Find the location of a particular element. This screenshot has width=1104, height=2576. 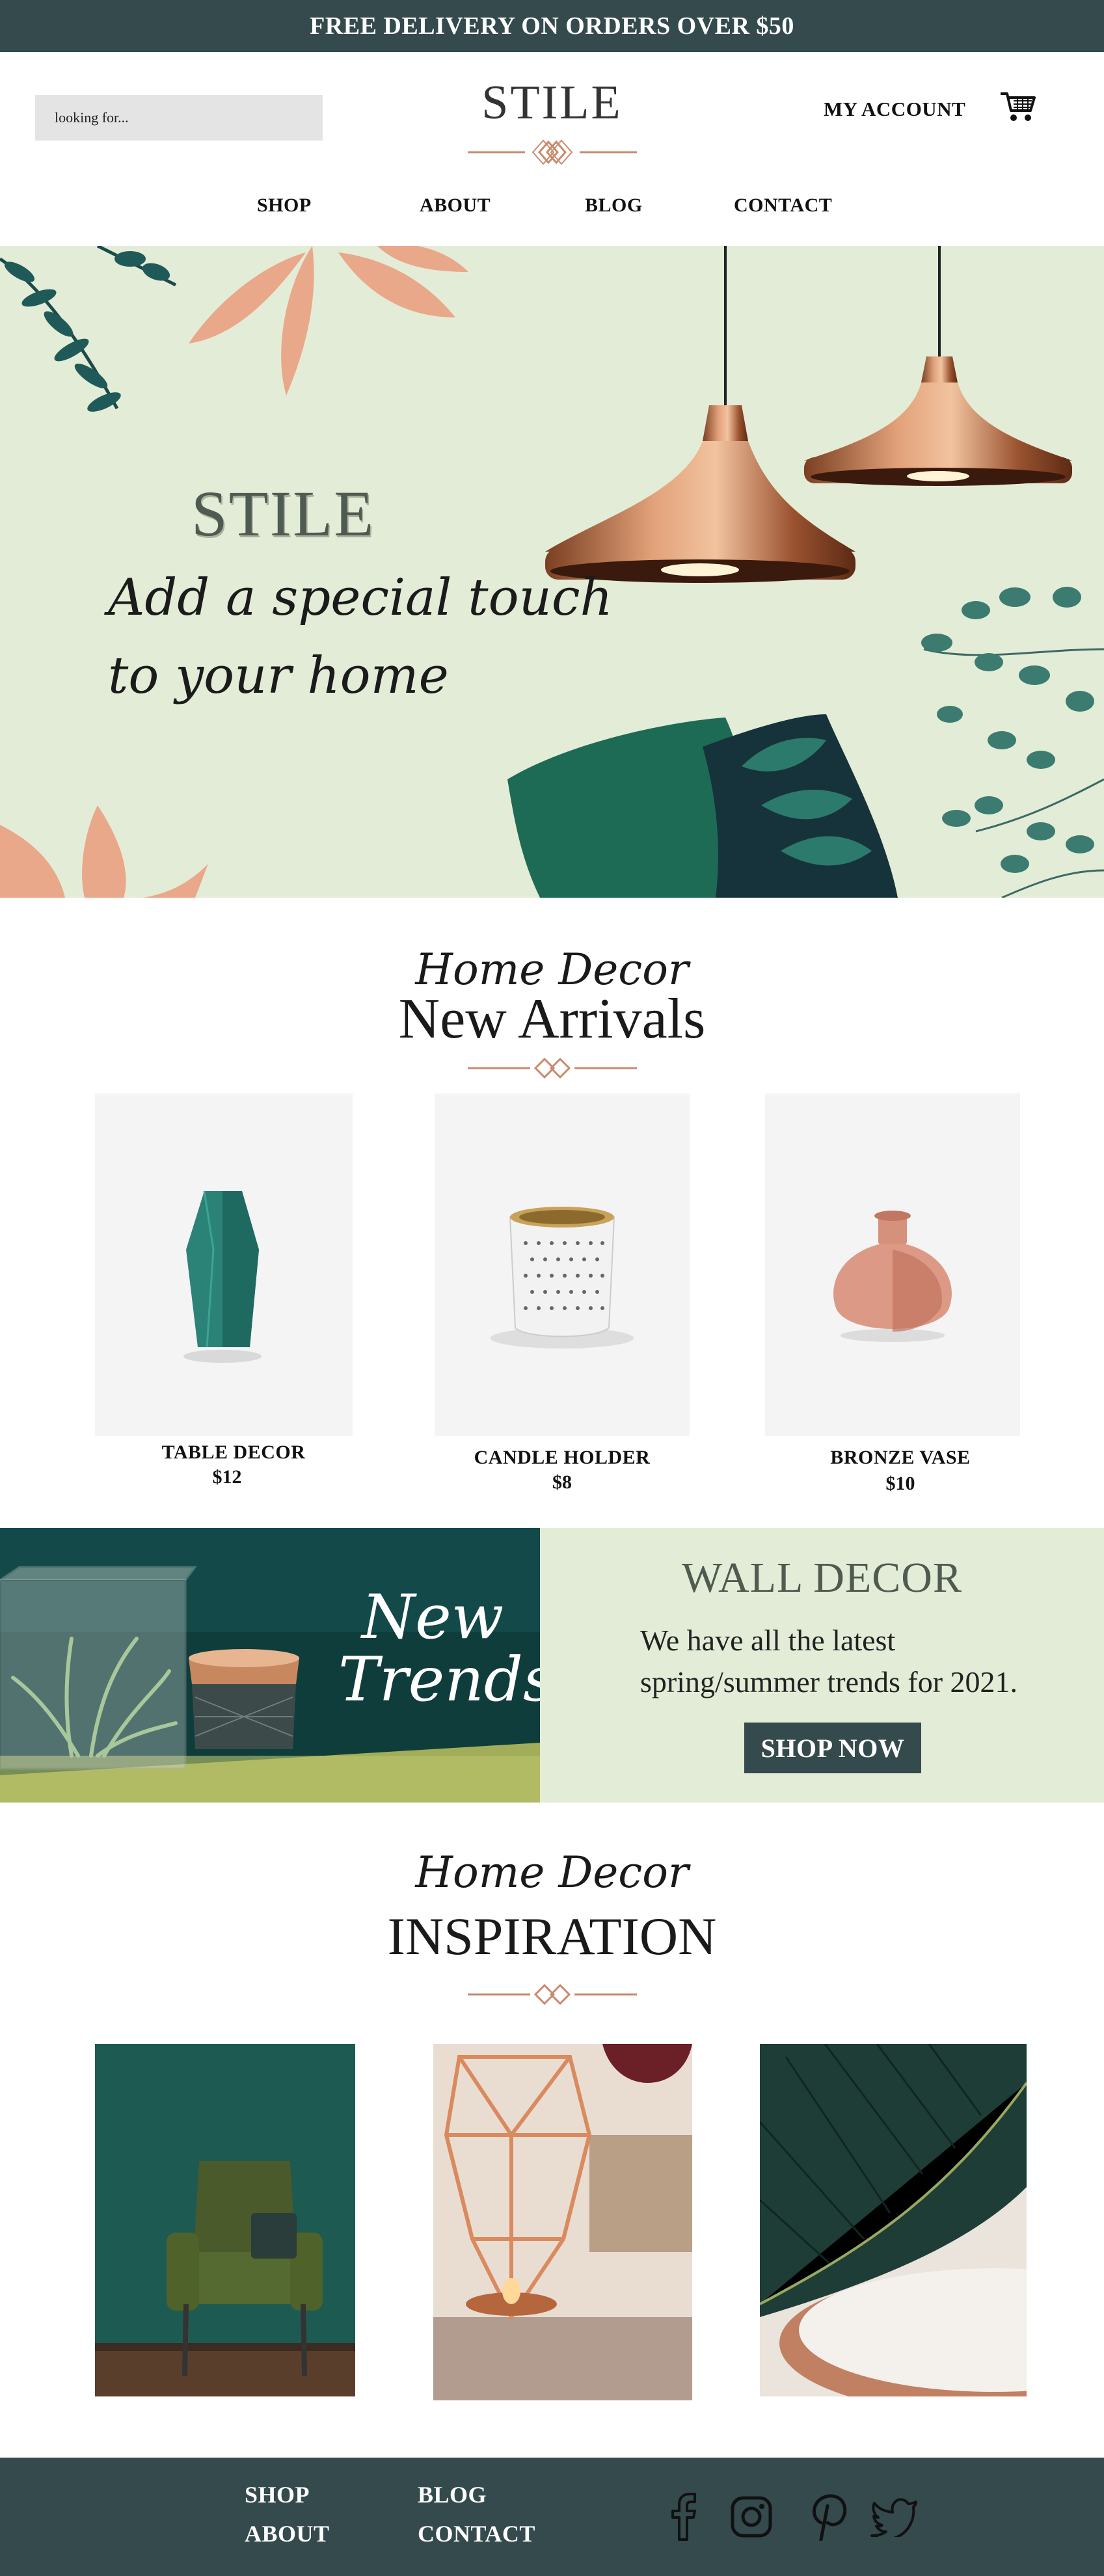

my-account-label: MY ACCOUNT is located at coordinates (895, 109).